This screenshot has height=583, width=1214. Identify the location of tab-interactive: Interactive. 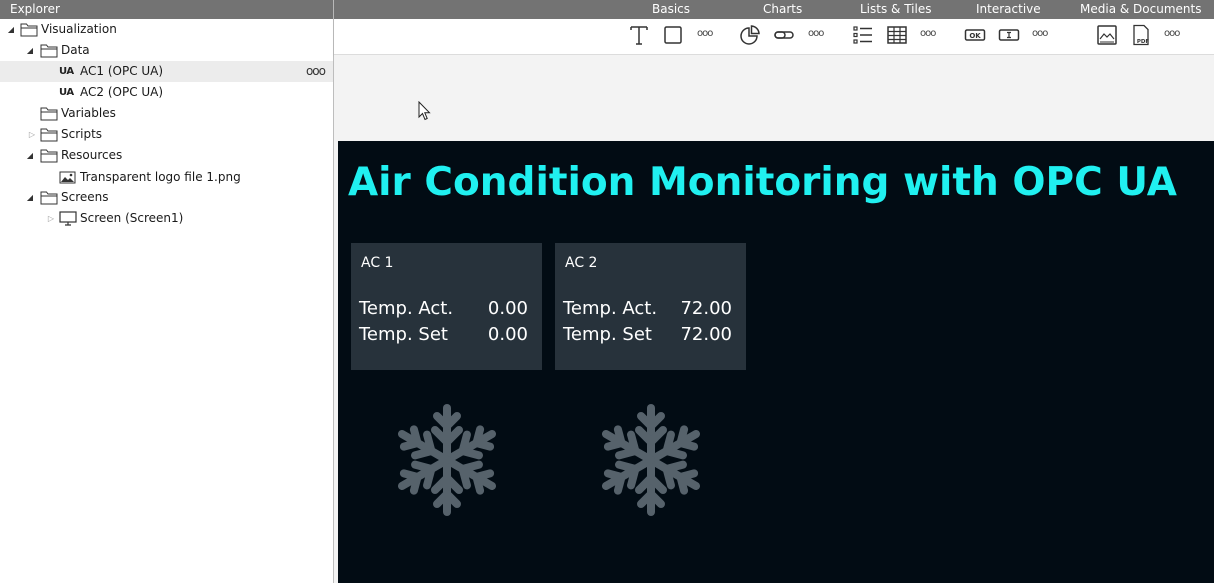
(1008, 9).